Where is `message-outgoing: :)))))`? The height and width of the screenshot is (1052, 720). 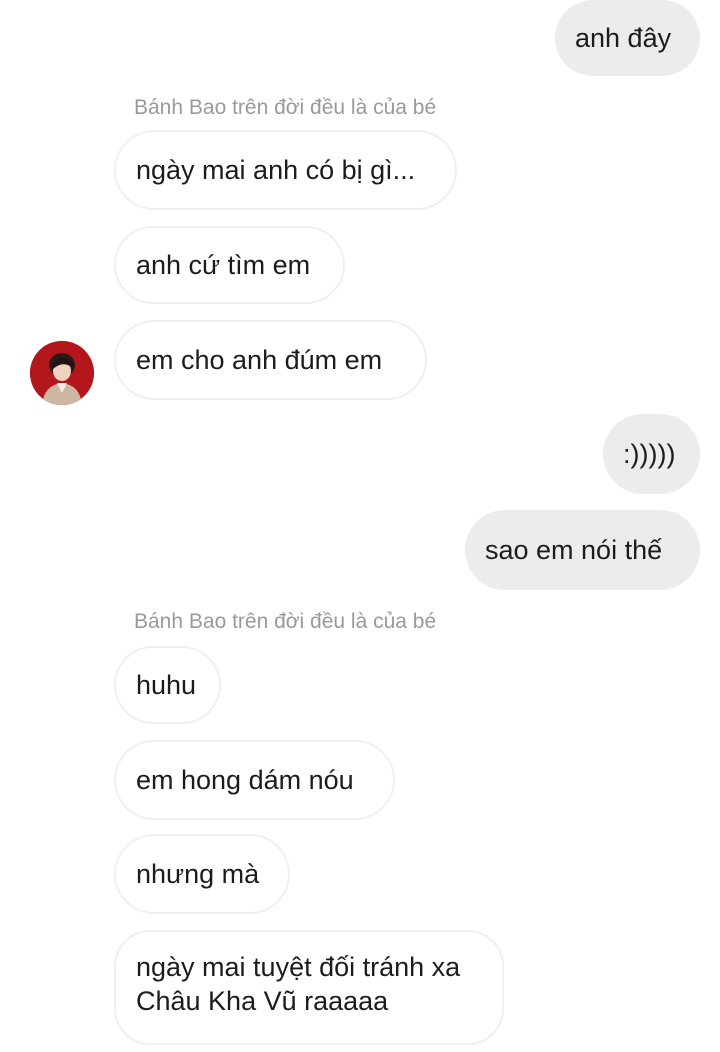 message-outgoing: :))))) is located at coordinates (651, 454).